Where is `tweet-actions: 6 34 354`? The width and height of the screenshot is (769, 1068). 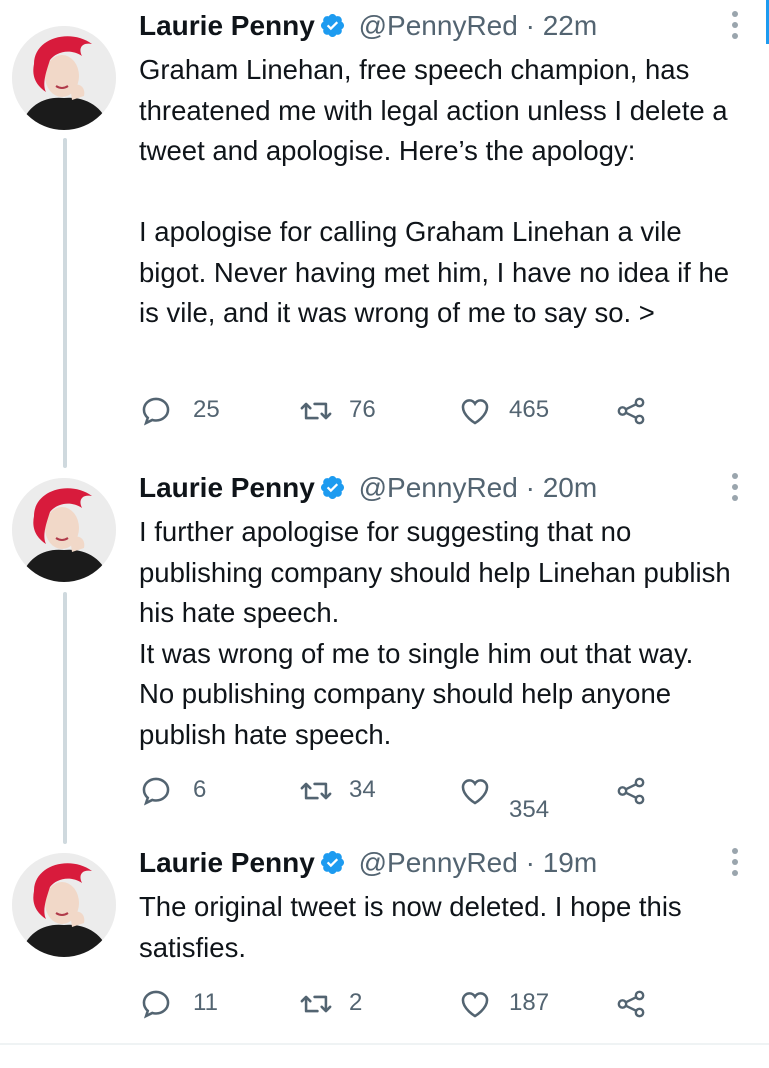
tweet-actions: 6 34 354 is located at coordinates (404, 796).